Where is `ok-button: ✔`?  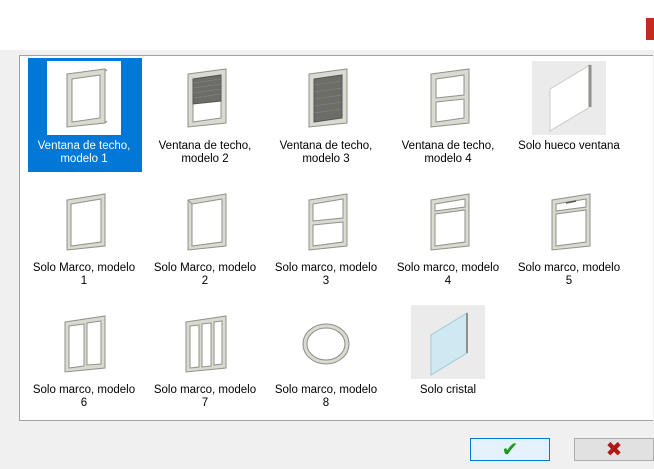 ok-button: ✔ is located at coordinates (510, 449).